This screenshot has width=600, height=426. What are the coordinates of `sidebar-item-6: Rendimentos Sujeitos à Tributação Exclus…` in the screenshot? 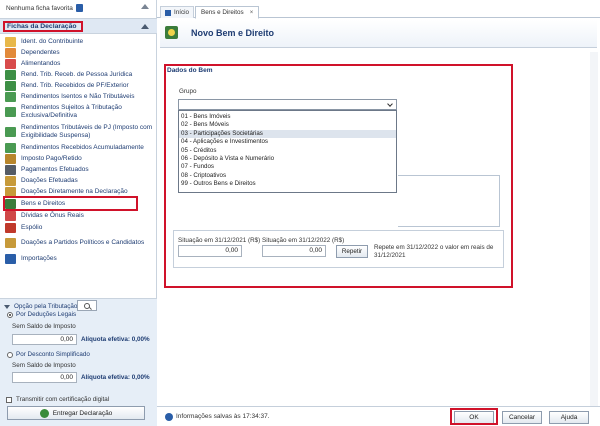 It's located at (78, 112).